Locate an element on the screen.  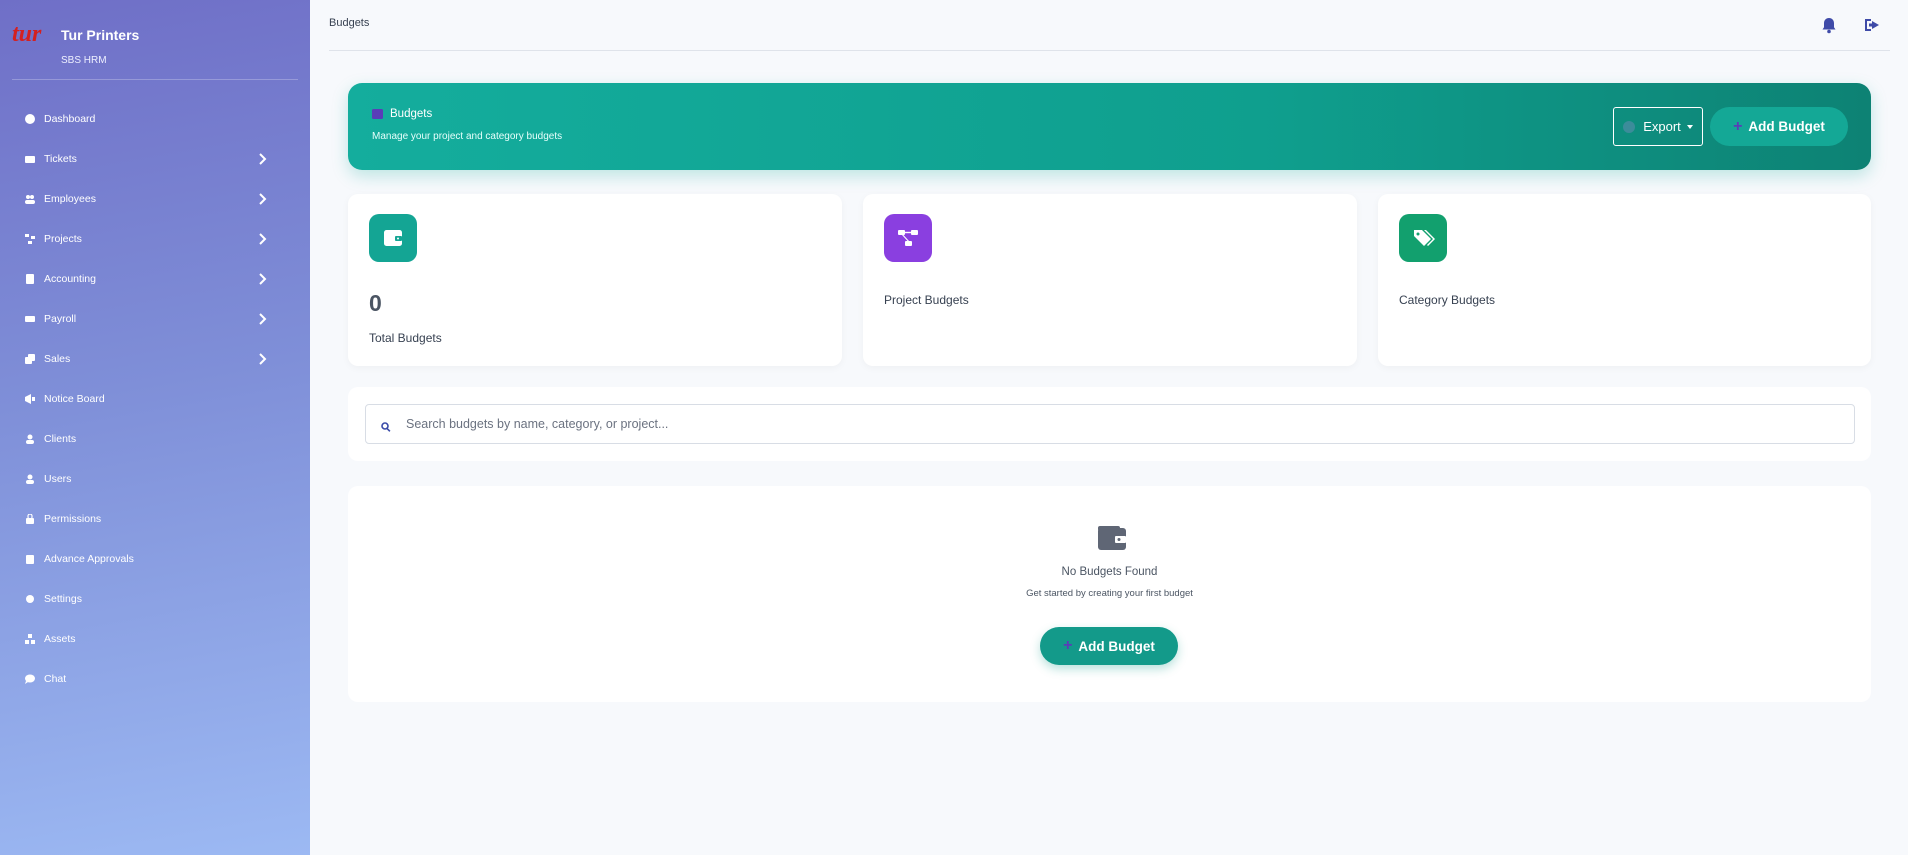
dashboard-icon is located at coordinates (34, 119).